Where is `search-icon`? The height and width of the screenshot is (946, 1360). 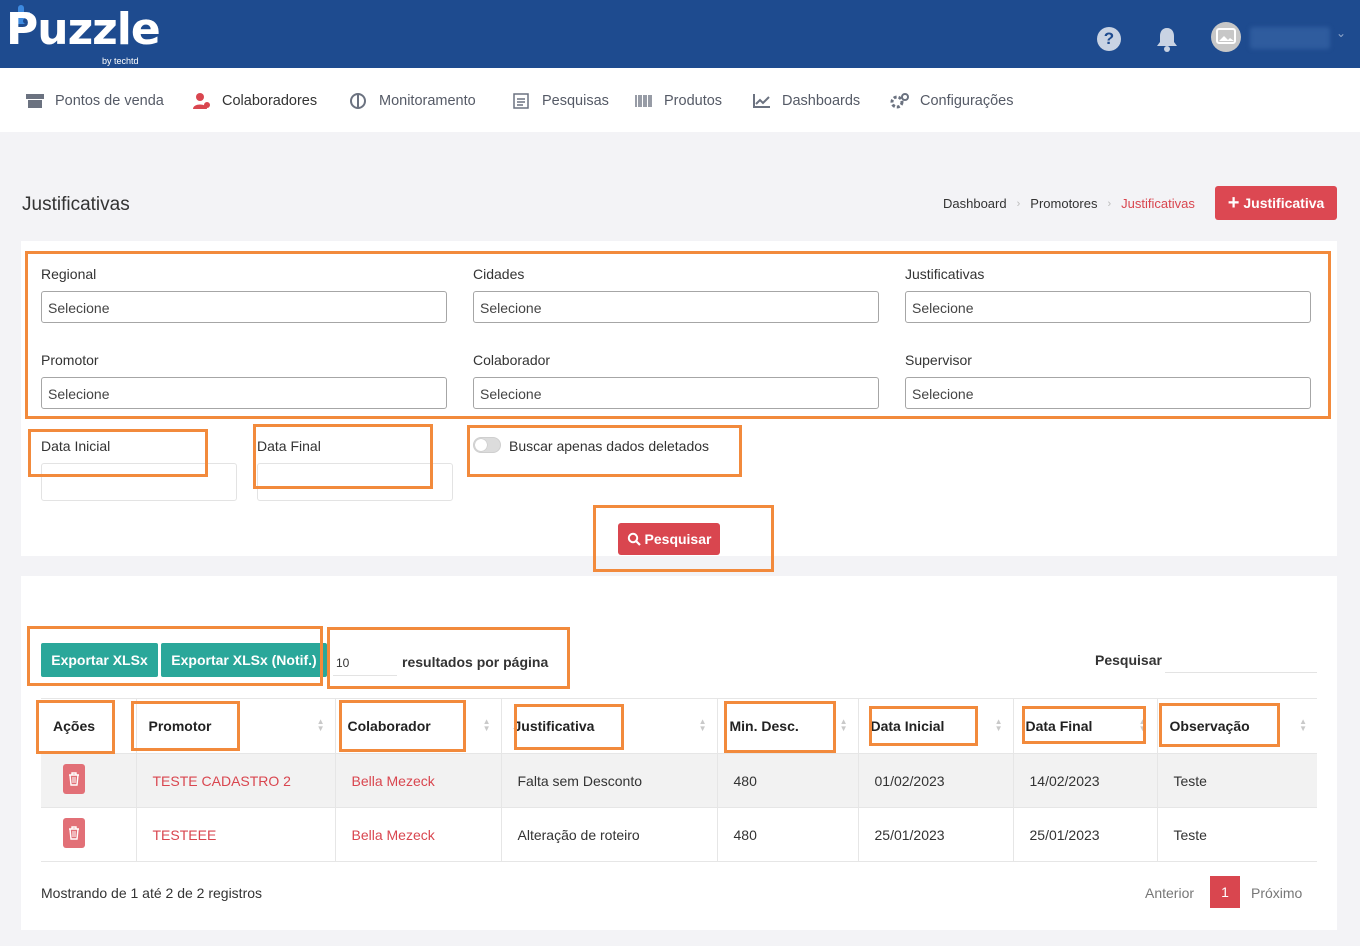 search-icon is located at coordinates (634, 539).